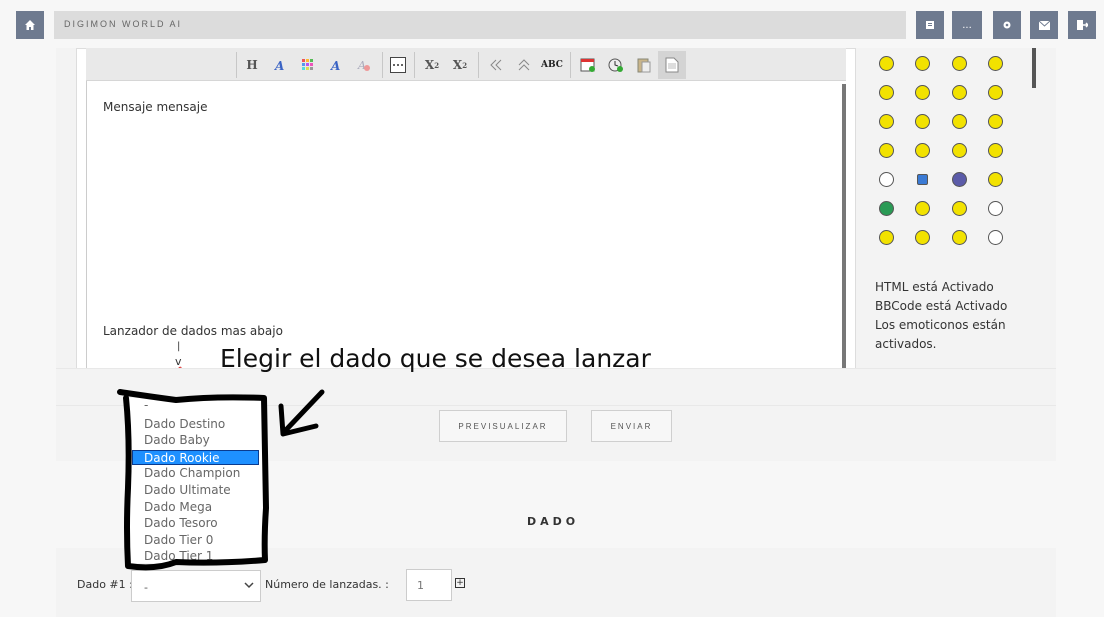 This screenshot has width=1104, height=617. What do you see at coordinates (179, 346) in the screenshot?
I see `editor-arrow-mark: |` at bounding box center [179, 346].